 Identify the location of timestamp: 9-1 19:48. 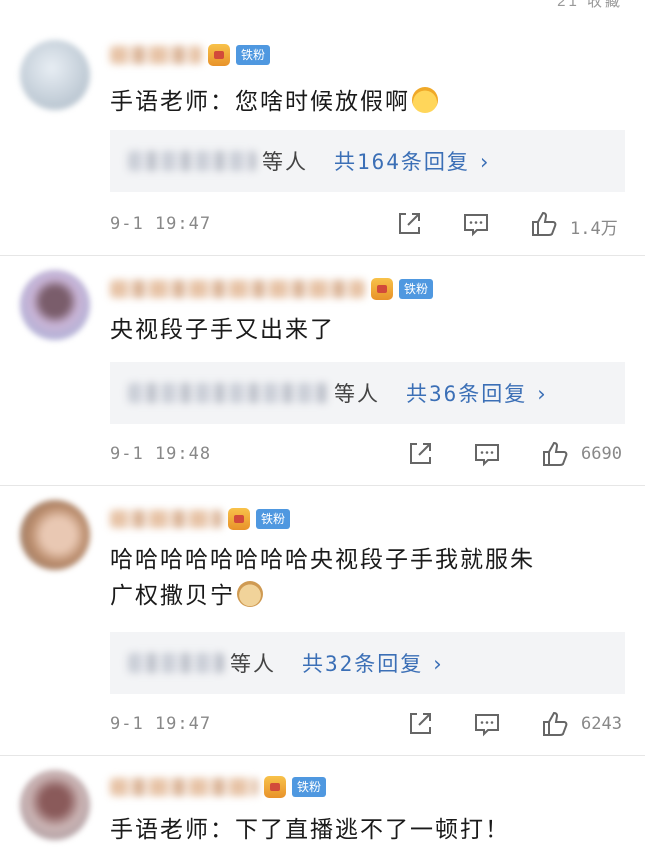
(161, 454).